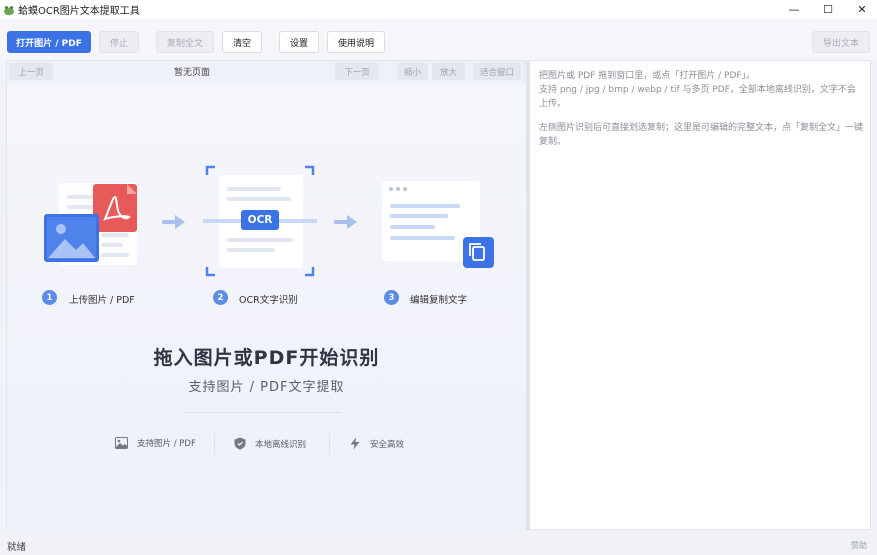 The height and width of the screenshot is (555, 877). What do you see at coordinates (266, 72) in the screenshot?
I see `viewer-nav: 上一页 暂无页面 下一页 缩小 放大 适合窗口` at bounding box center [266, 72].